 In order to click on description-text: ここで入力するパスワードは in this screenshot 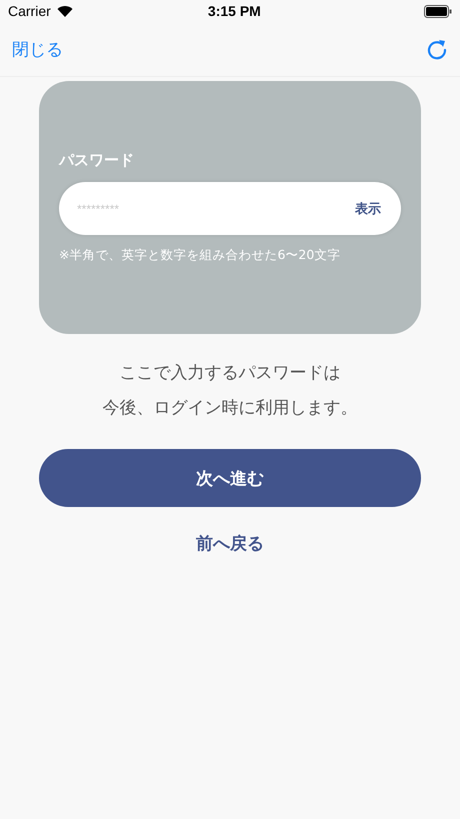, I will do `click(230, 373)`.